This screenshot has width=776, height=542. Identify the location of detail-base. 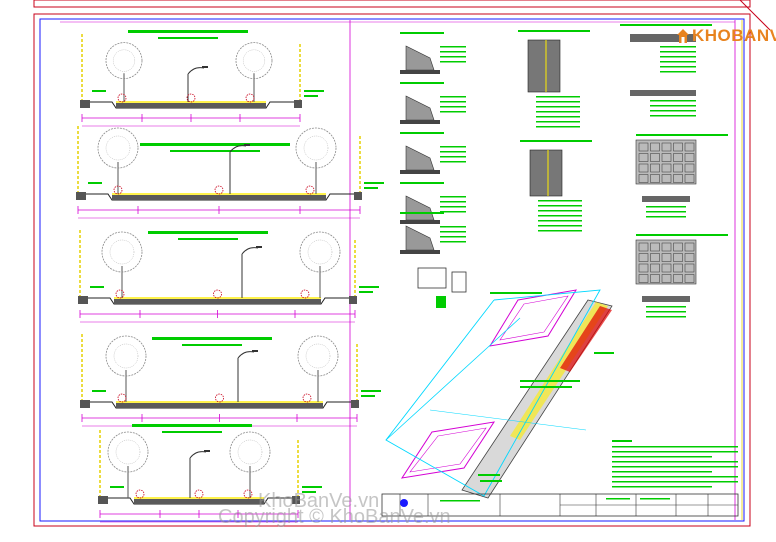
(420, 122).